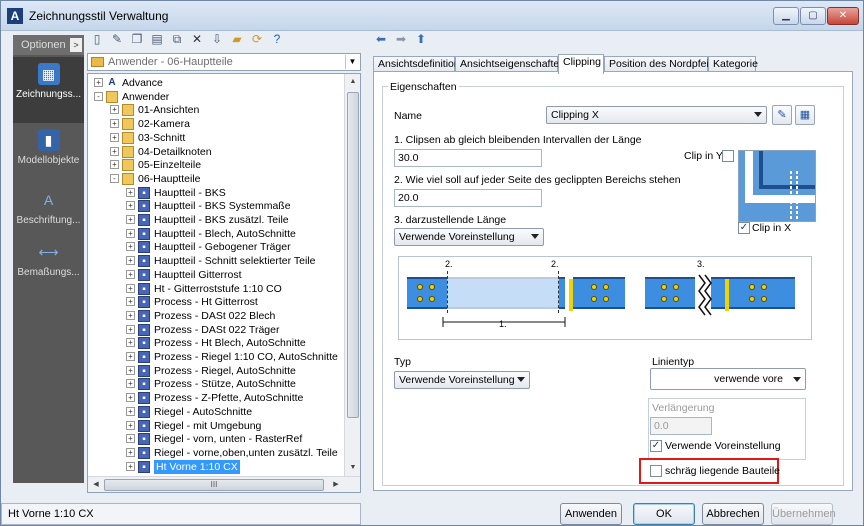 The image size is (864, 526). Describe the element at coordinates (581, 64) in the screenshot. I see `tab-clipping: Clipping` at that location.